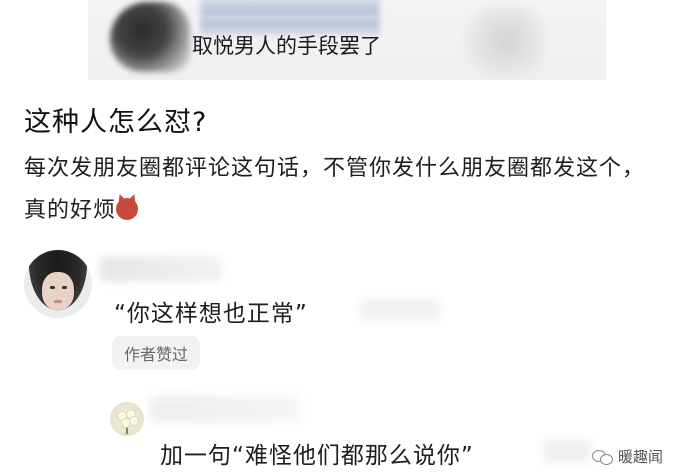  Describe the element at coordinates (116, 122) in the screenshot. I see `post-title: 这种人怎么怼?` at that location.